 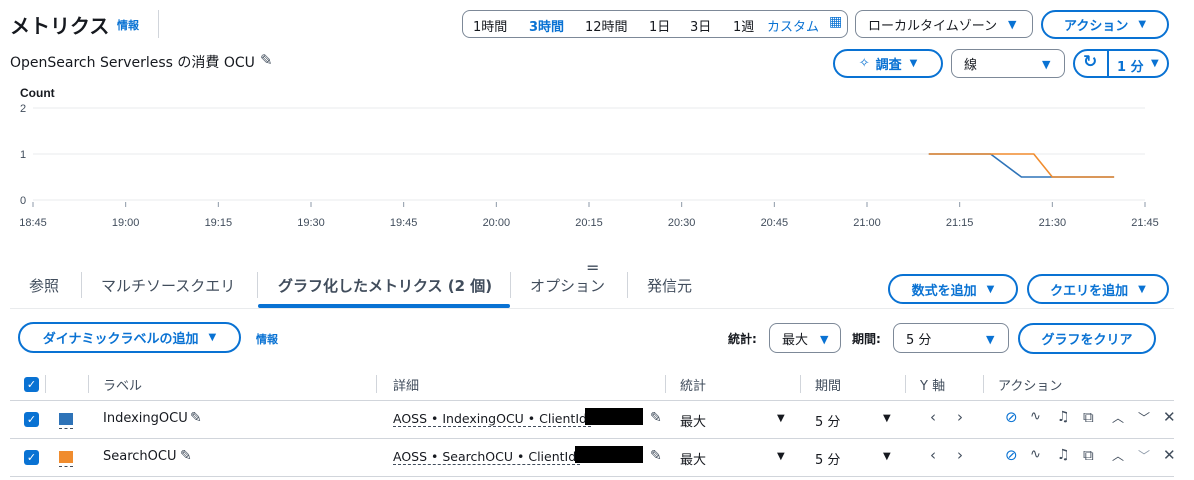 I want to click on y-tick-label: 0, so click(x=23, y=201).